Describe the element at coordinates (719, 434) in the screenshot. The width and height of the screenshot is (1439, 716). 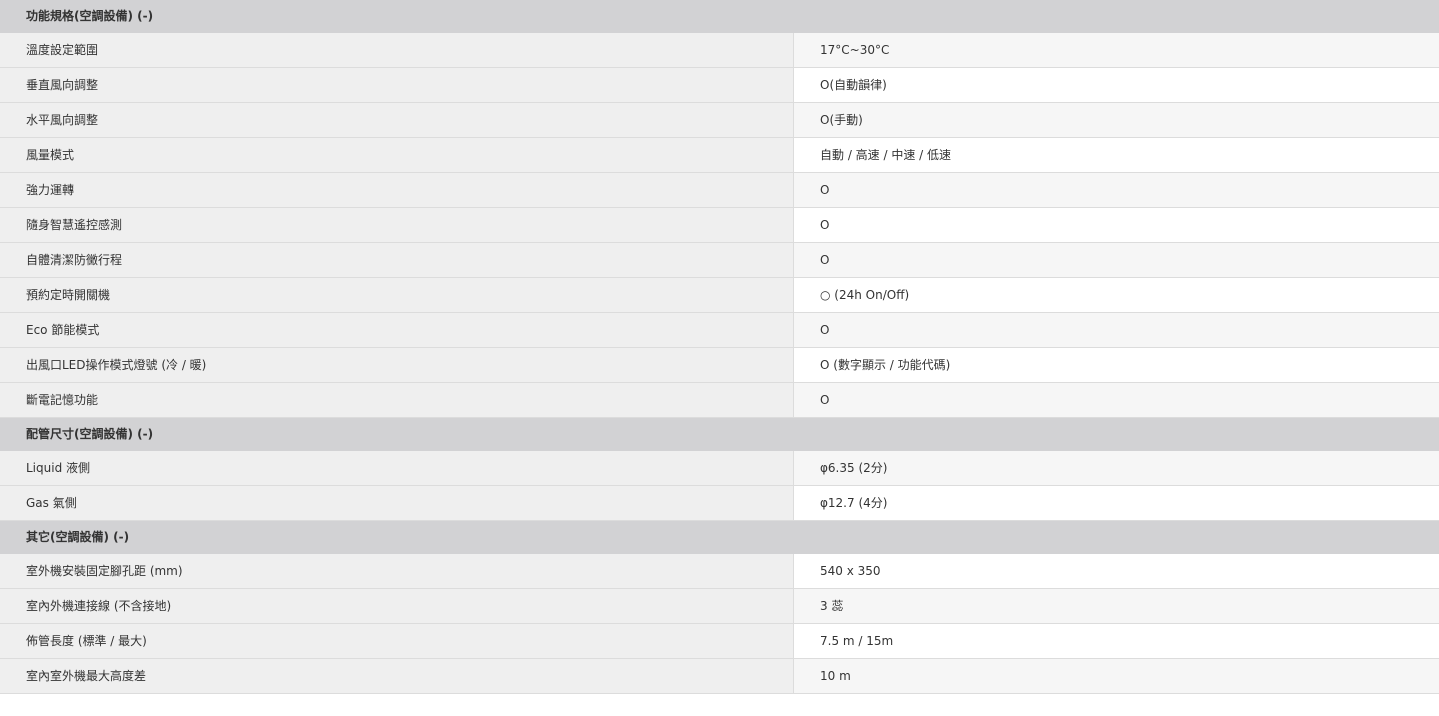
I see `section-header-piping-size: 配管尺寸(空調設備) (-)` at that location.